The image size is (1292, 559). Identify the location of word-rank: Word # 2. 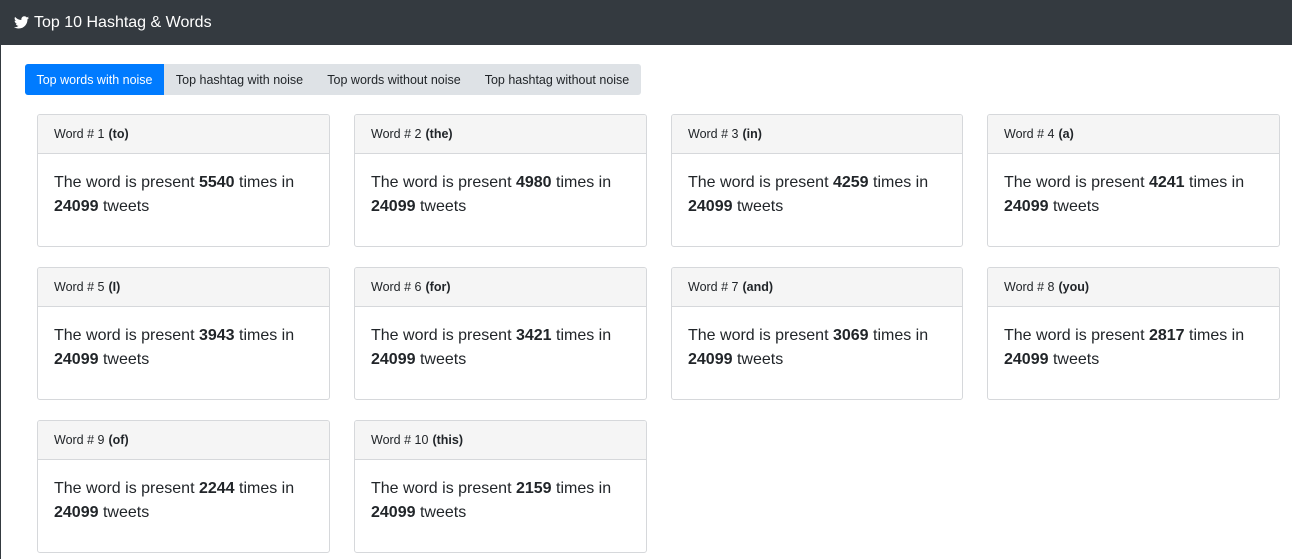
(396, 134).